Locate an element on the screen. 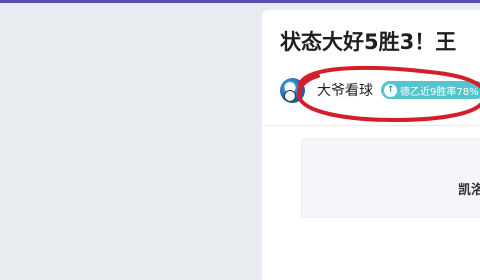 The height and width of the screenshot is (280, 480). arrow-up-icon: ↑ is located at coordinates (390, 90).